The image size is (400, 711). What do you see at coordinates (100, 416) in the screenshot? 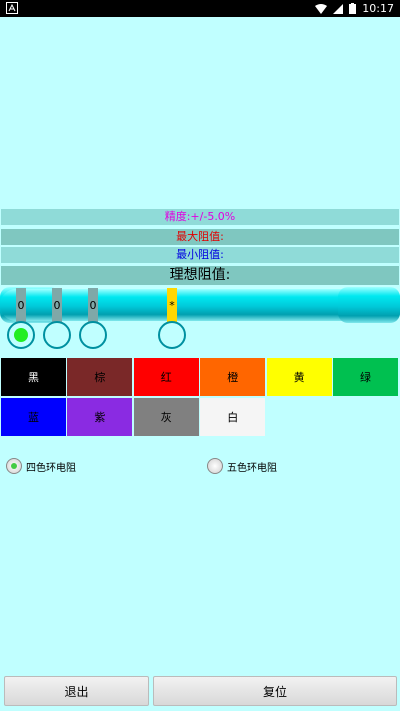
I see `color-swatch: 紫` at bounding box center [100, 416].